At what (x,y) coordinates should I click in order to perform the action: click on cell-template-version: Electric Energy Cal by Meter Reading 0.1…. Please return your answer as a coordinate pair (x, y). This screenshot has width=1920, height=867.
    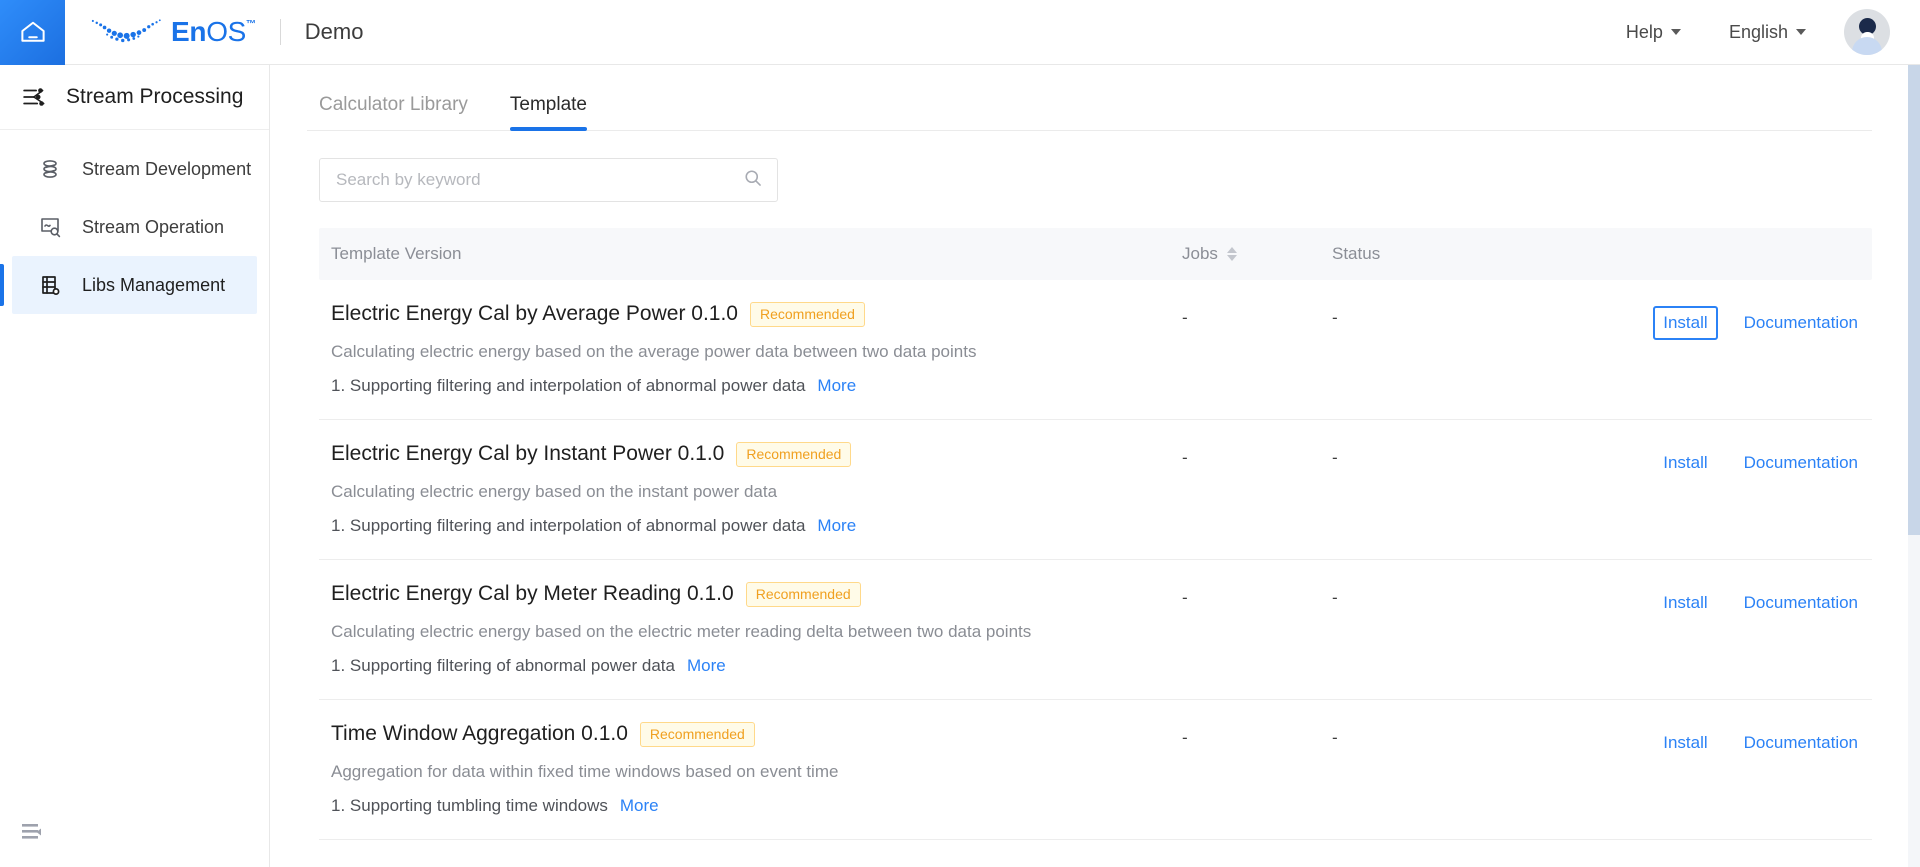
    Looking at the image, I should click on (750, 629).